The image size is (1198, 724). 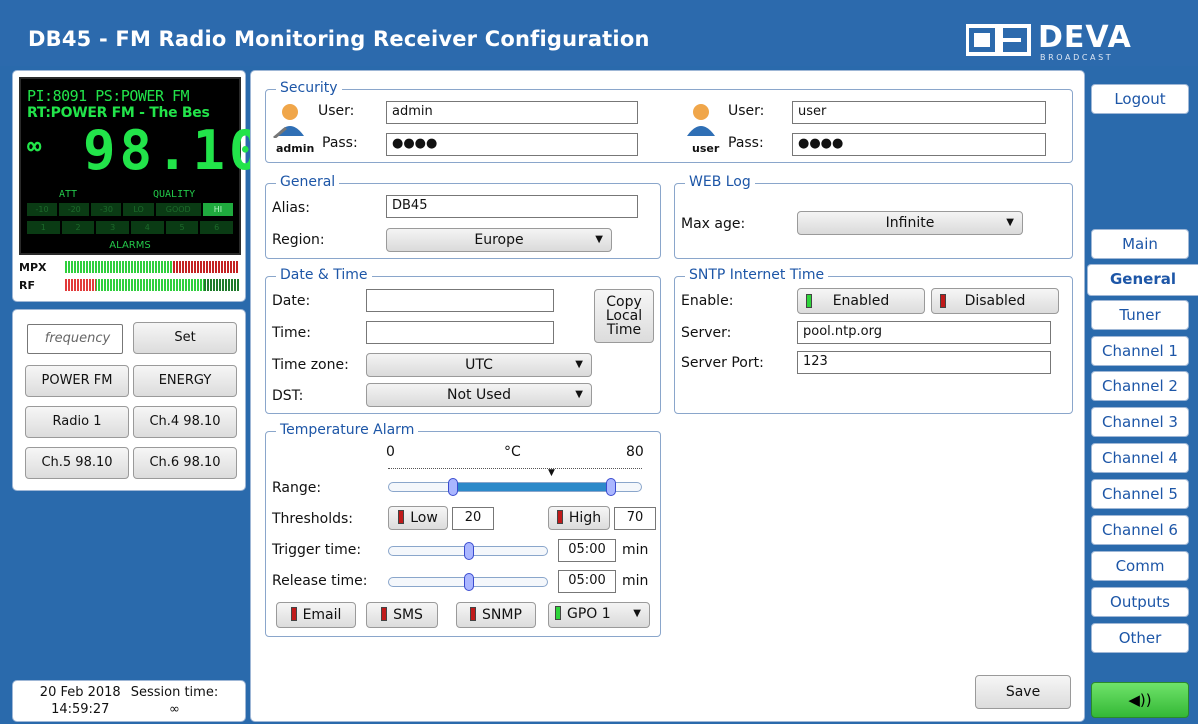 I want to click on range-high-thumb, so click(x=611, y=487).